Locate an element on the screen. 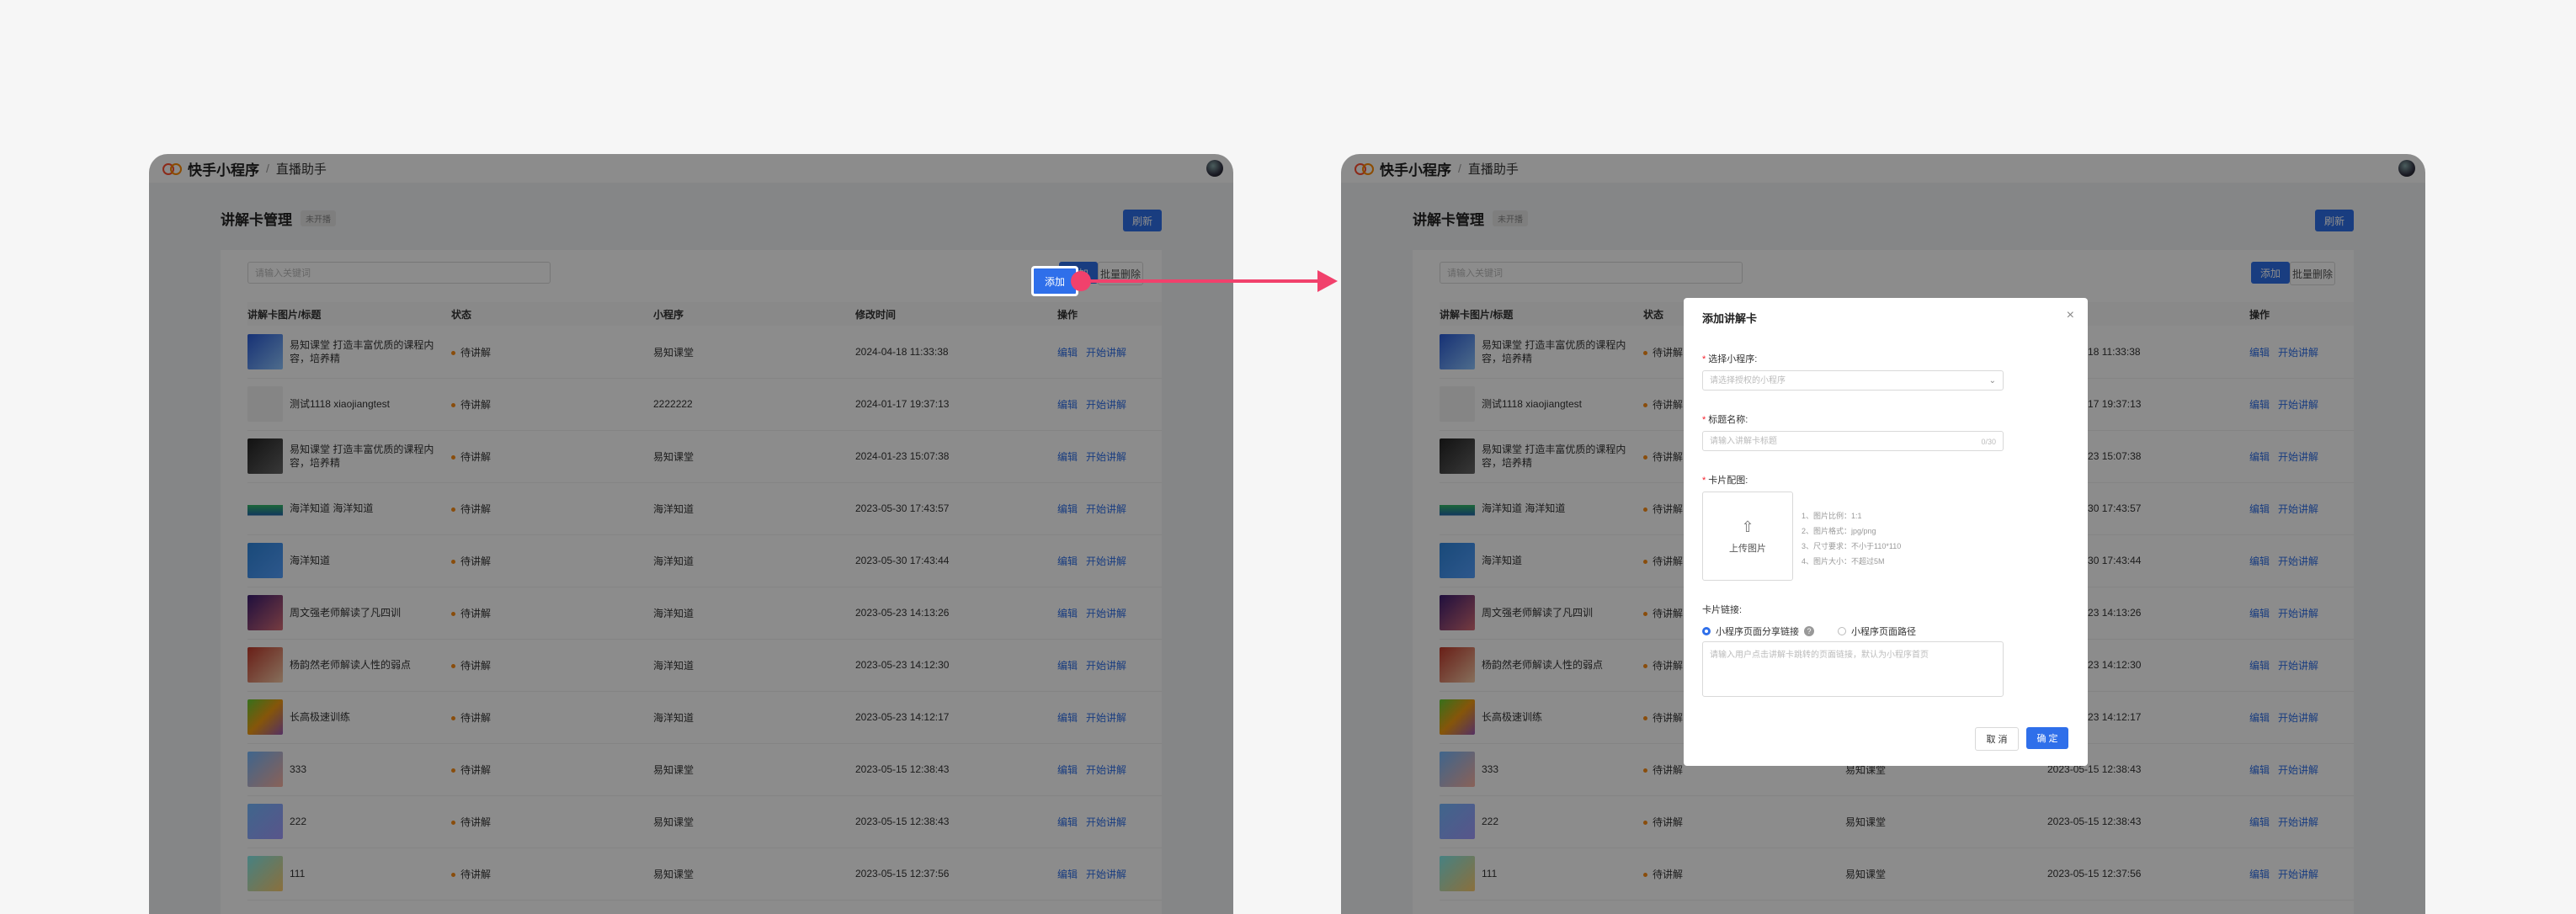 The image size is (2576, 914). radio-page-path is located at coordinates (1842, 631).